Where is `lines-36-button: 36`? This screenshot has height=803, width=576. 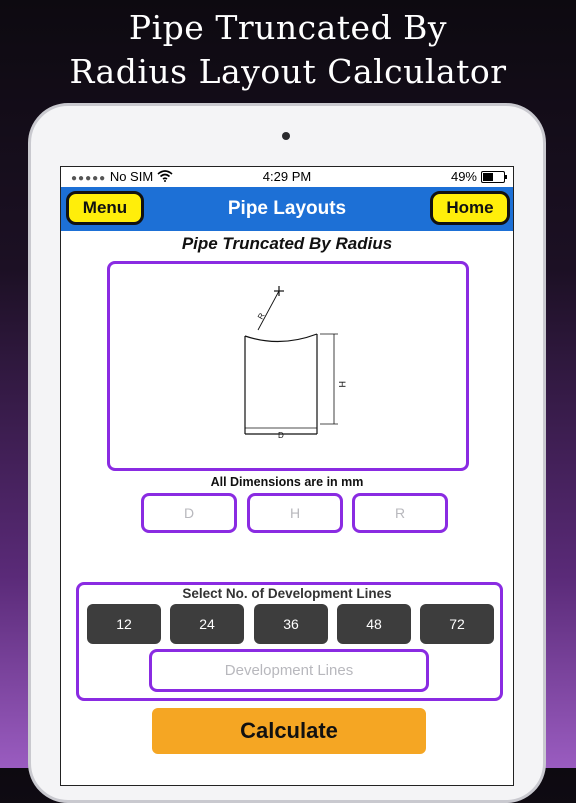
lines-36-button: 36 is located at coordinates (291, 624).